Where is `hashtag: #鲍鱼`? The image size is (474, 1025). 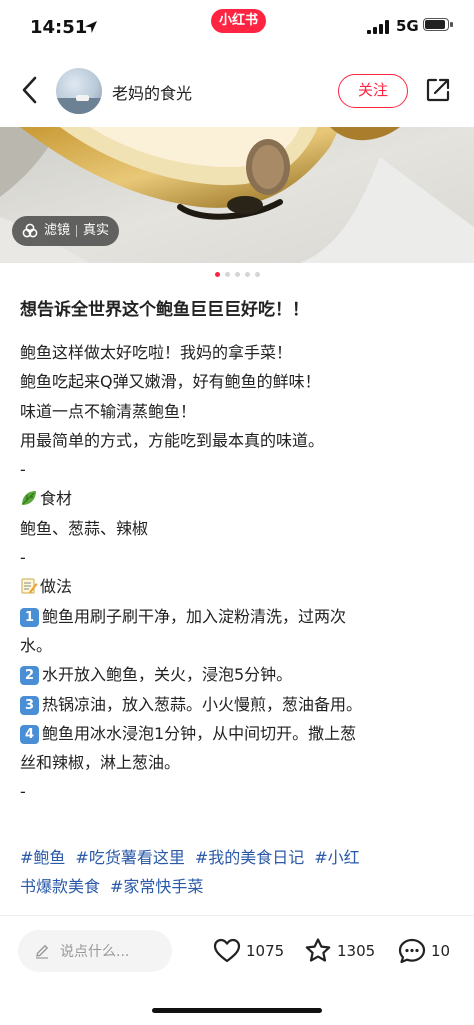
hashtag: #鲍鱼 is located at coordinates (42, 857).